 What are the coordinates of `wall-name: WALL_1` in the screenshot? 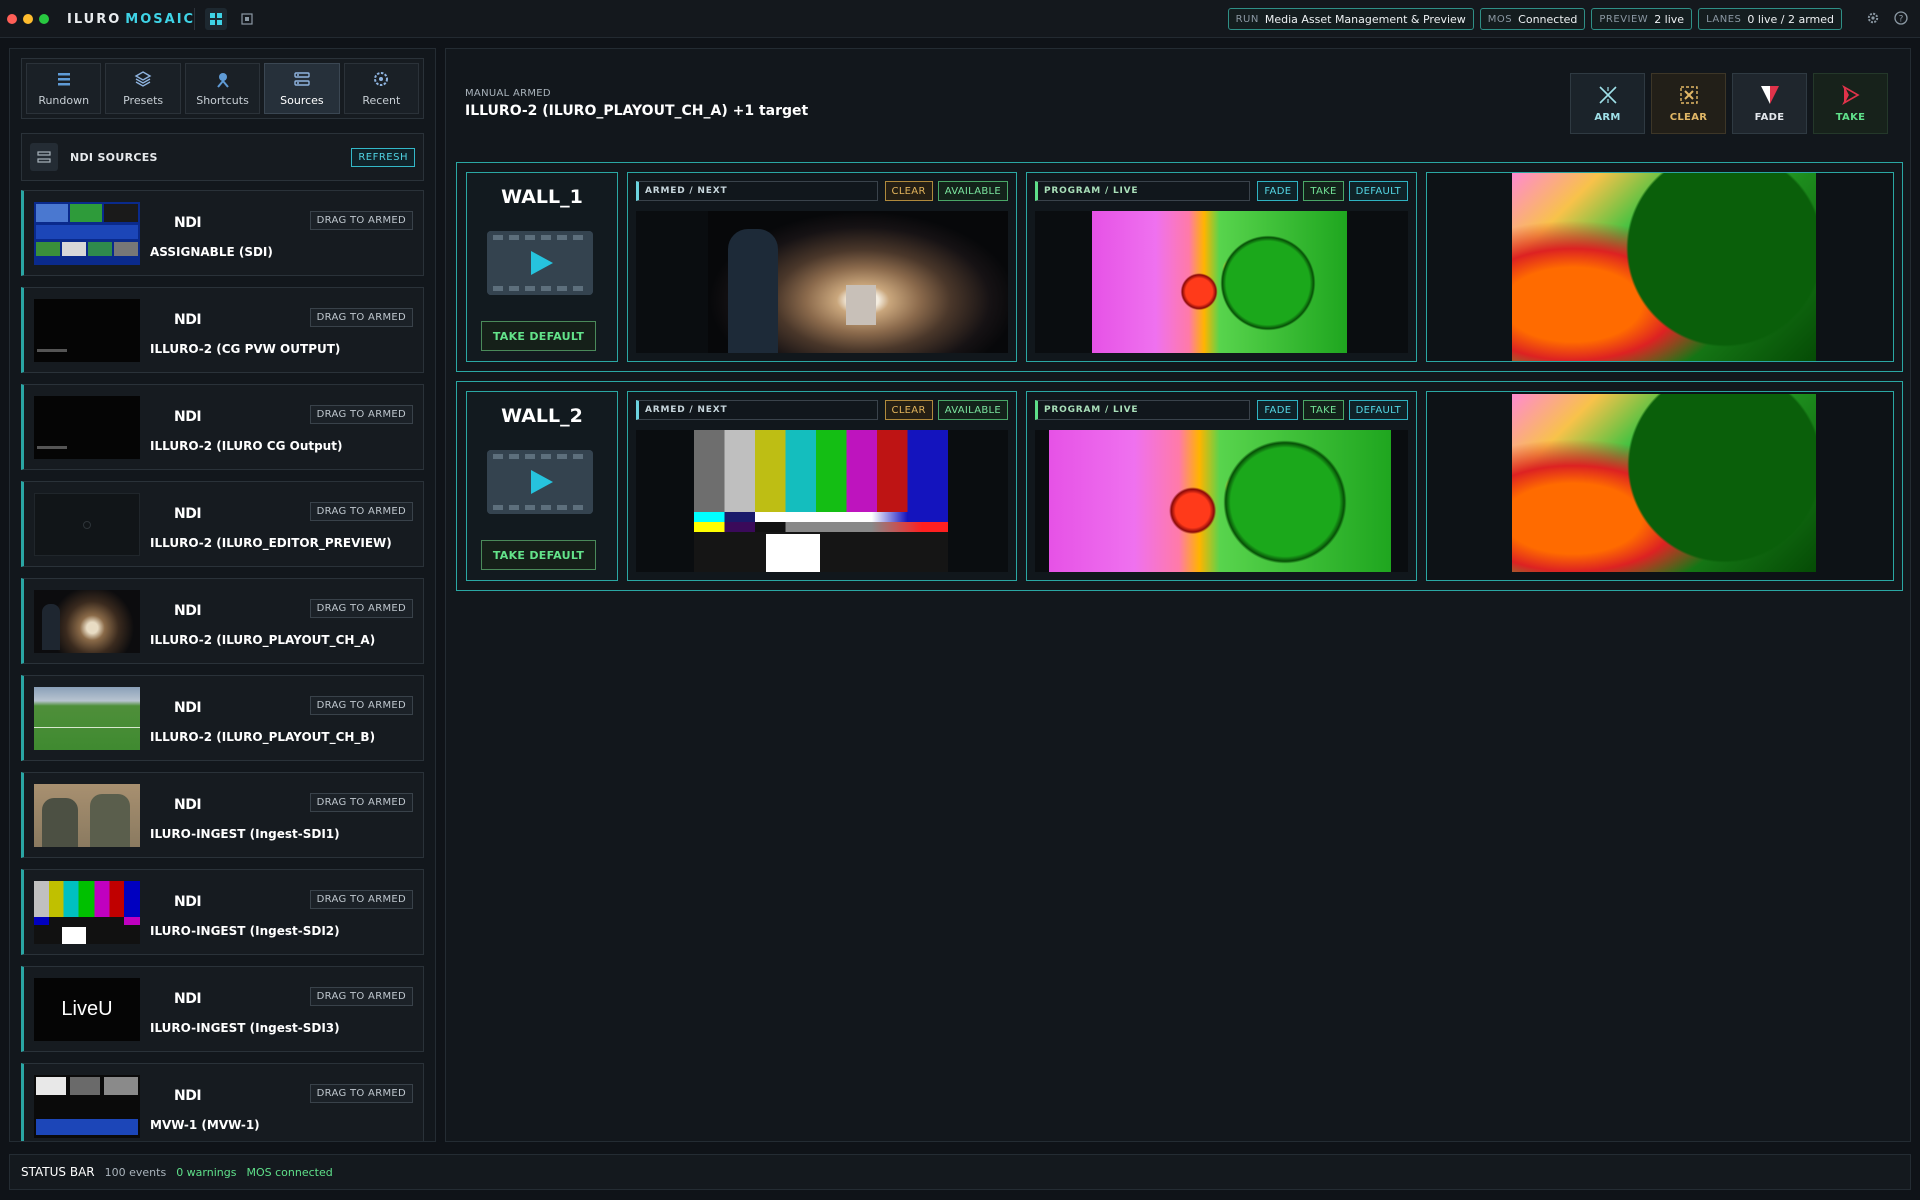 It's located at (542, 197).